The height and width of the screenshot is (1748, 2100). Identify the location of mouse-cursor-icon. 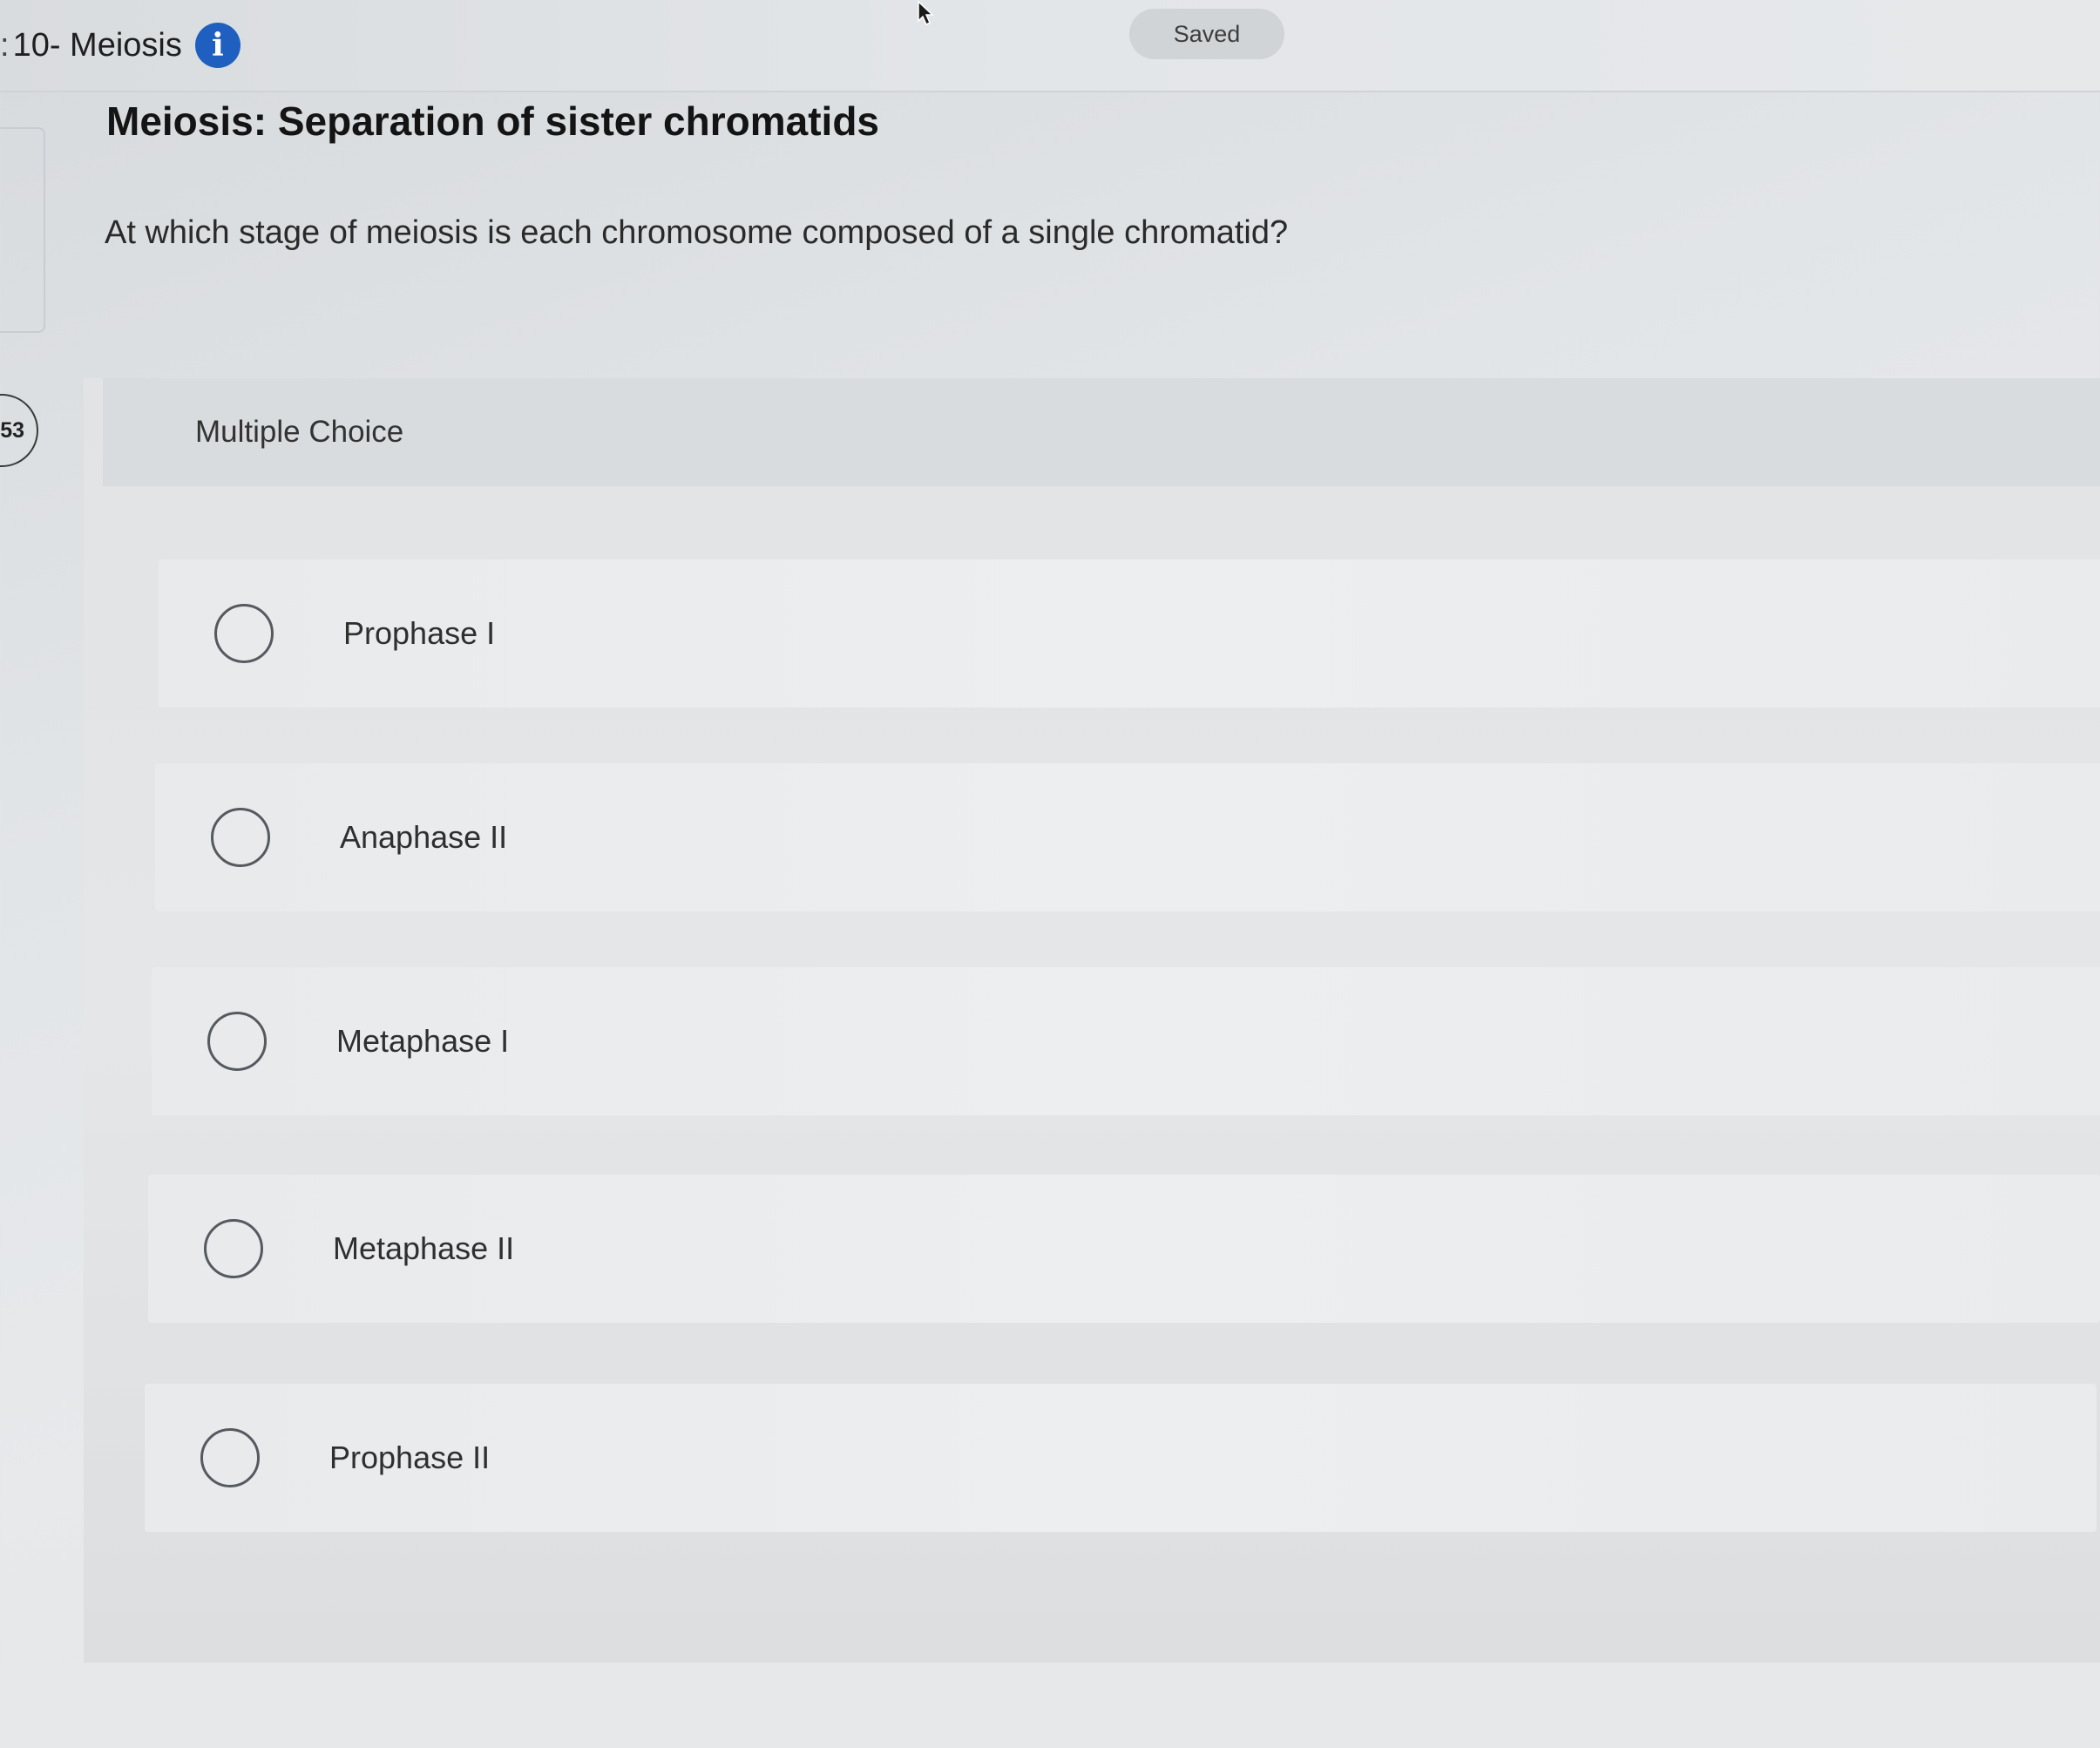
(926, 13).